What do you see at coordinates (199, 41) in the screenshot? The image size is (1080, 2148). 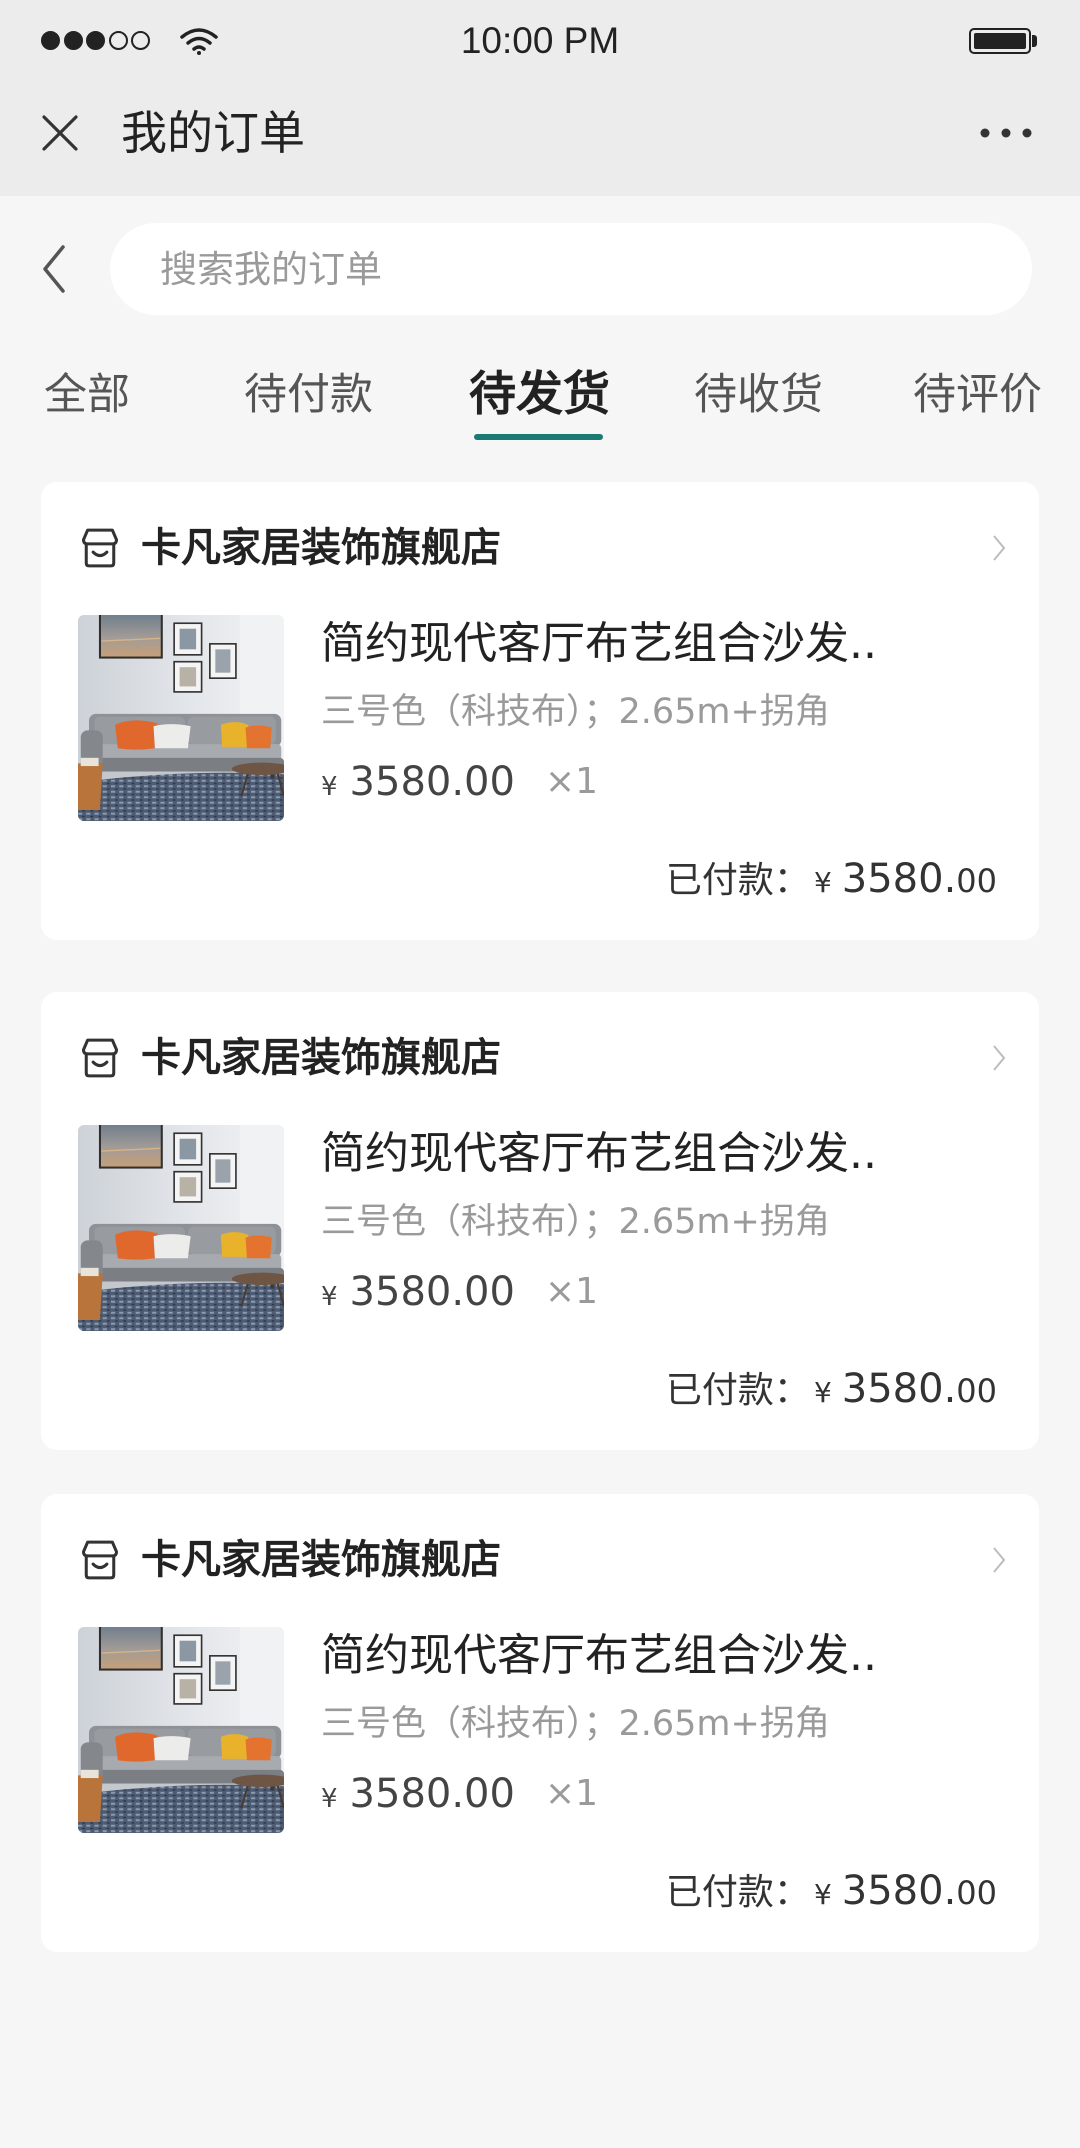 I see `wifi-icon` at bounding box center [199, 41].